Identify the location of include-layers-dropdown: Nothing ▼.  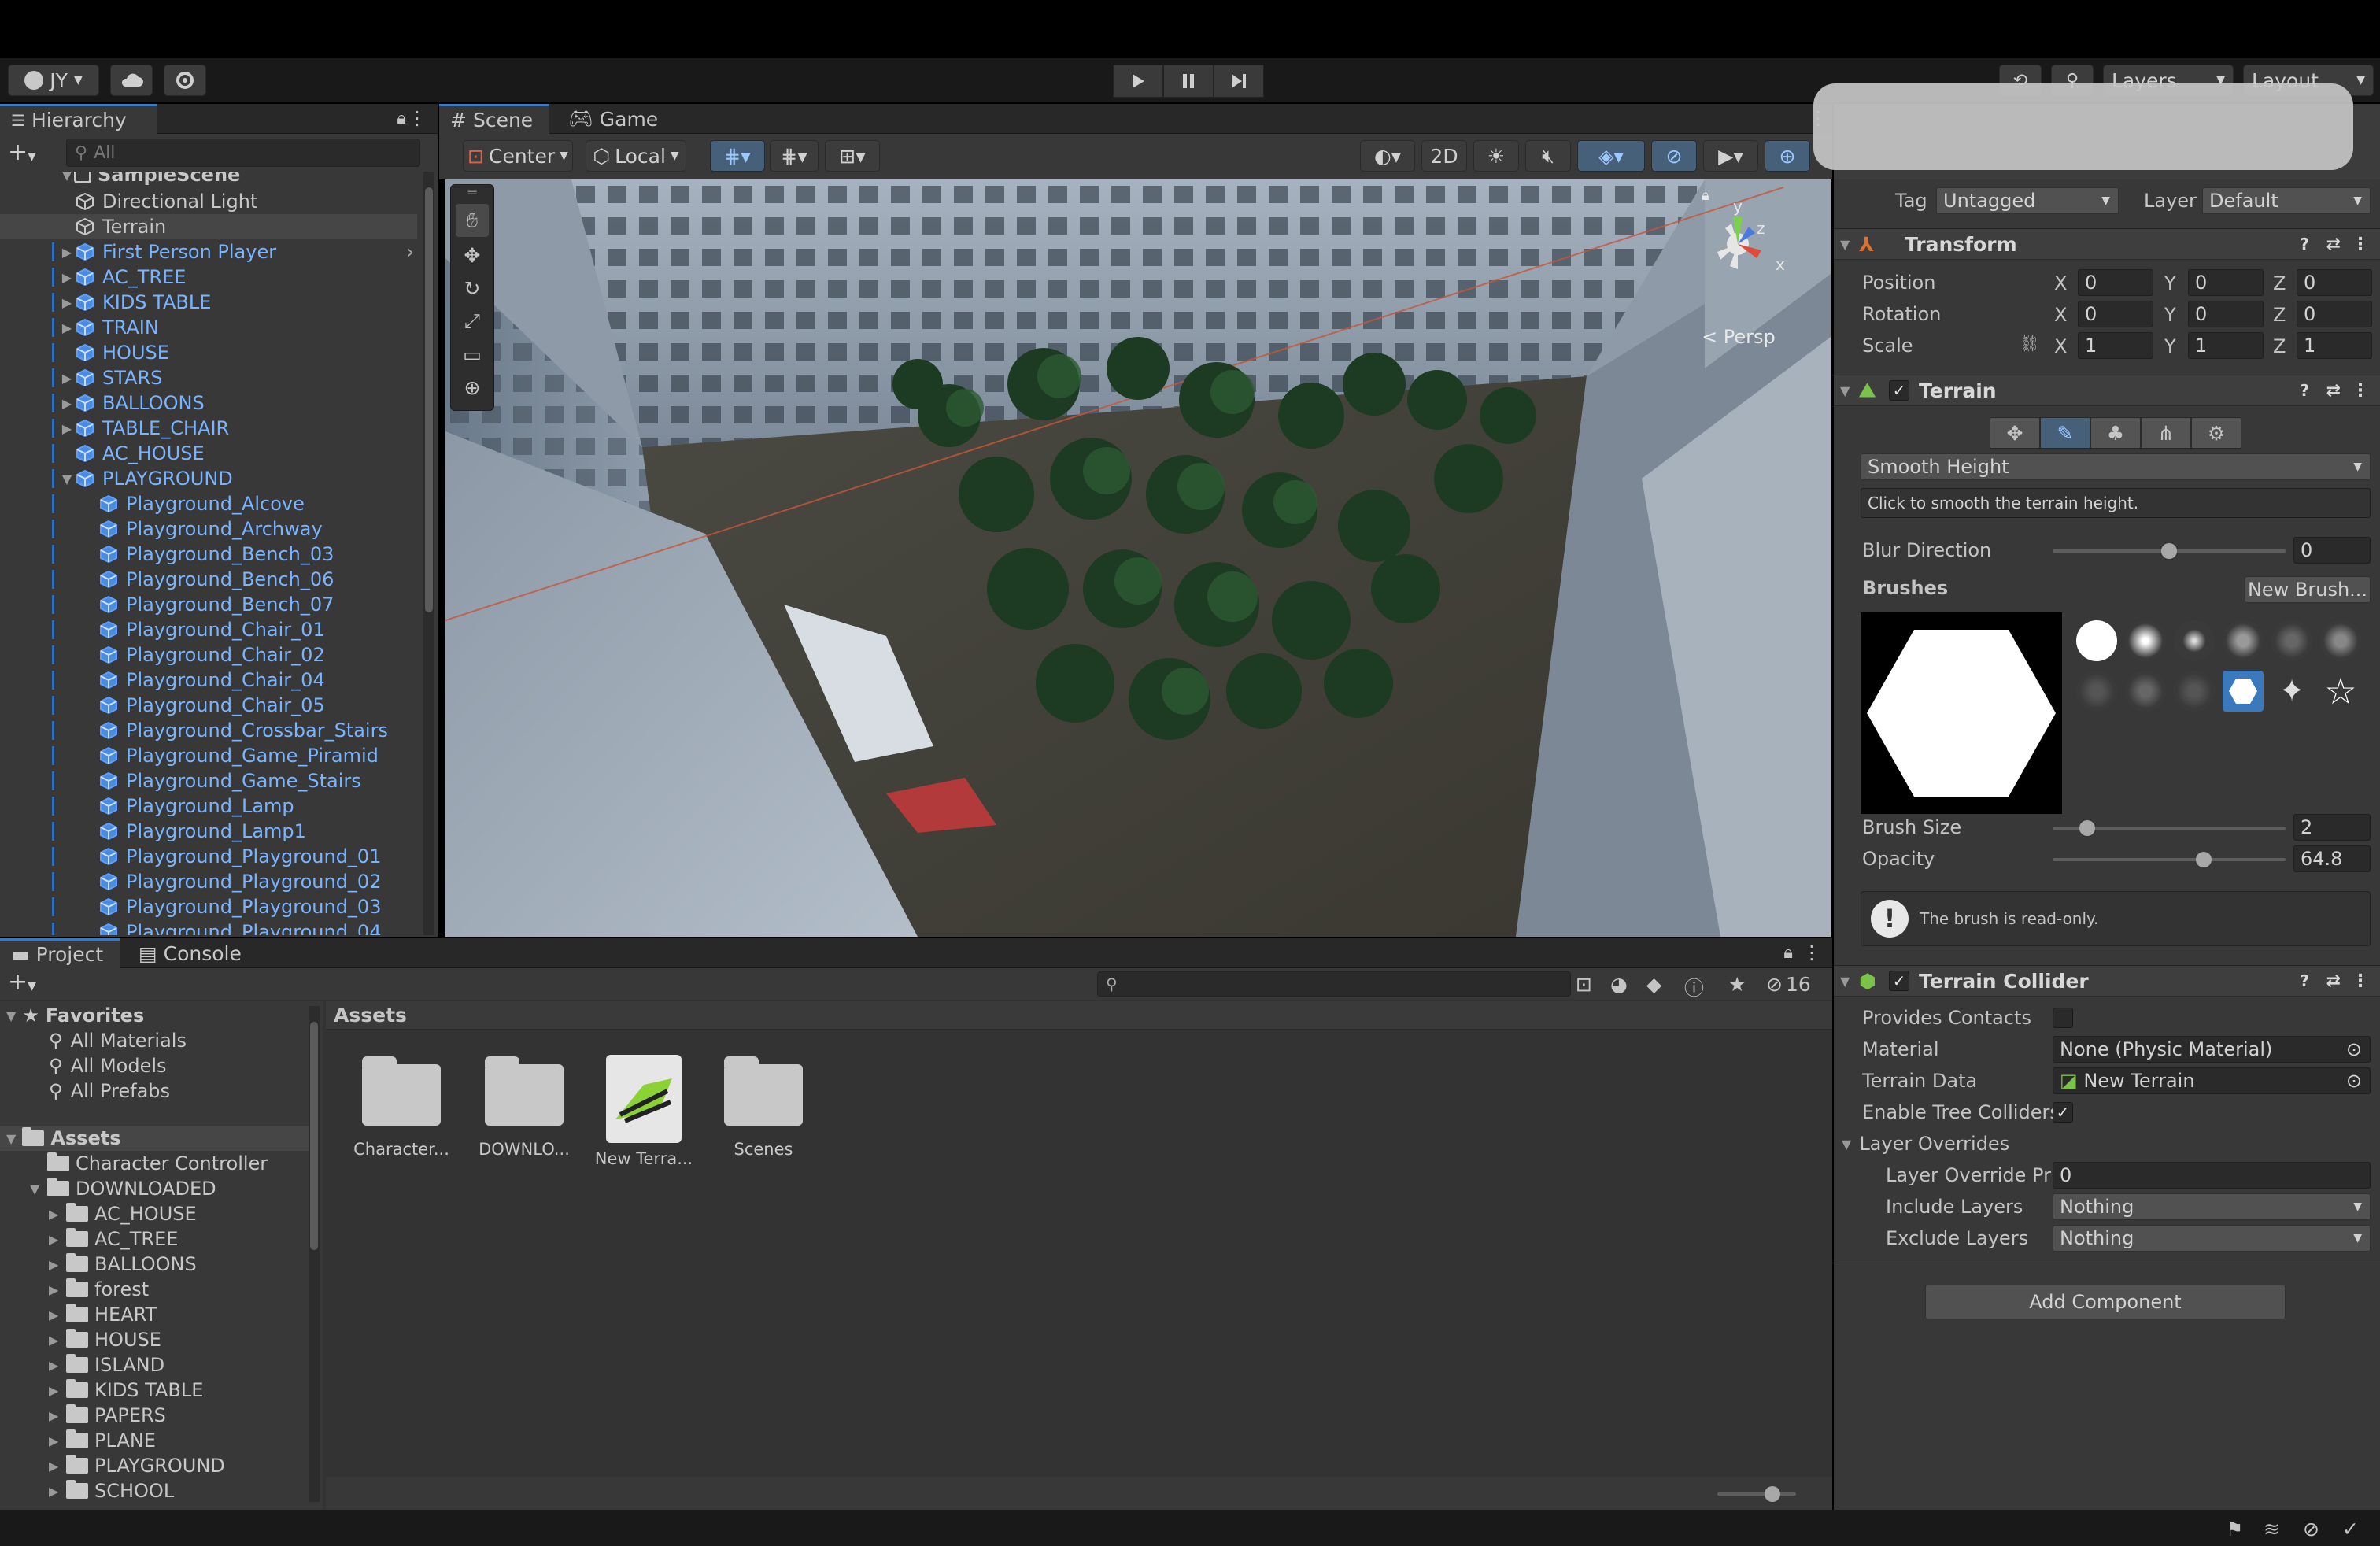
(2212, 1207).